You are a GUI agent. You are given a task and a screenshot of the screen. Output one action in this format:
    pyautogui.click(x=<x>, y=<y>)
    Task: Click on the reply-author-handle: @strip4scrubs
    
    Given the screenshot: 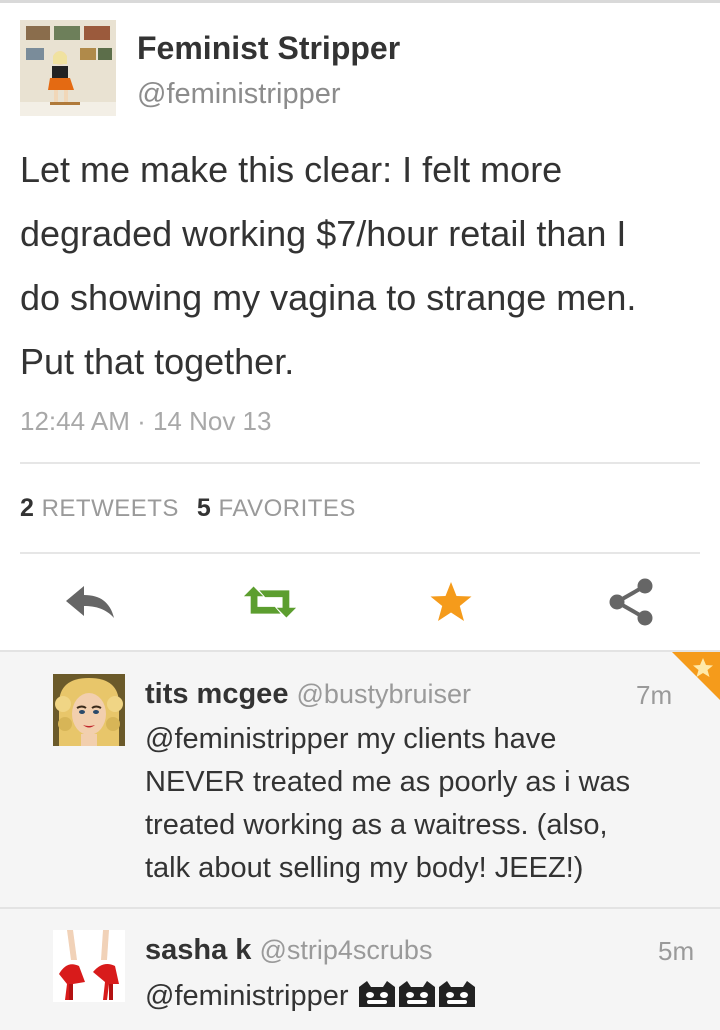 What is the action you would take?
    pyautogui.click(x=346, y=950)
    